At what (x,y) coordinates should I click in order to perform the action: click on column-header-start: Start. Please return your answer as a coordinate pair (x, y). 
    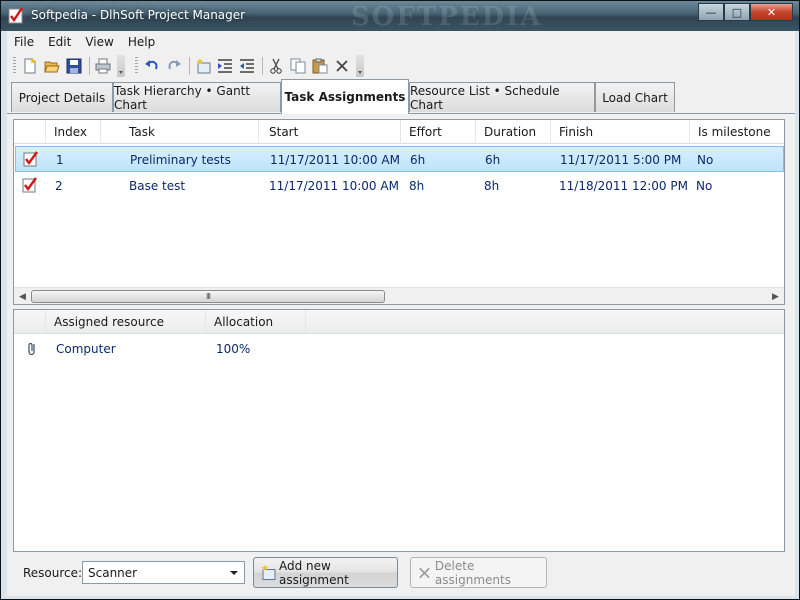
    Looking at the image, I should click on (331, 132).